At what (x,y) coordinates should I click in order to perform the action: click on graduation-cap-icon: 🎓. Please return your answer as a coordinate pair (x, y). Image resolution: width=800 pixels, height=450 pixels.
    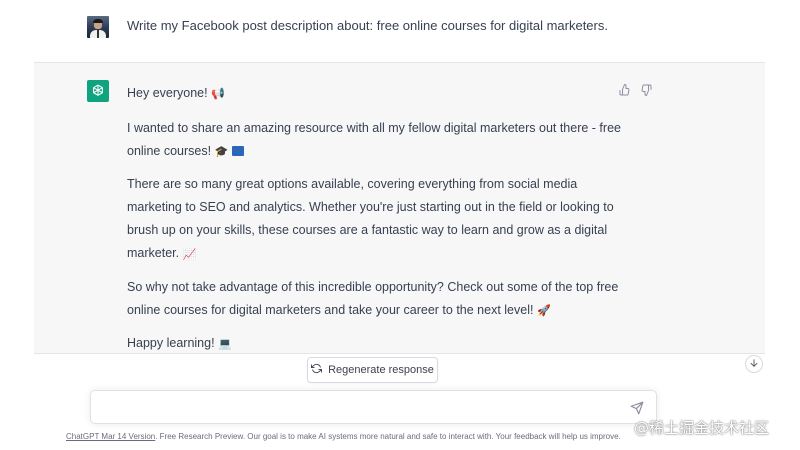
    Looking at the image, I should click on (221, 152).